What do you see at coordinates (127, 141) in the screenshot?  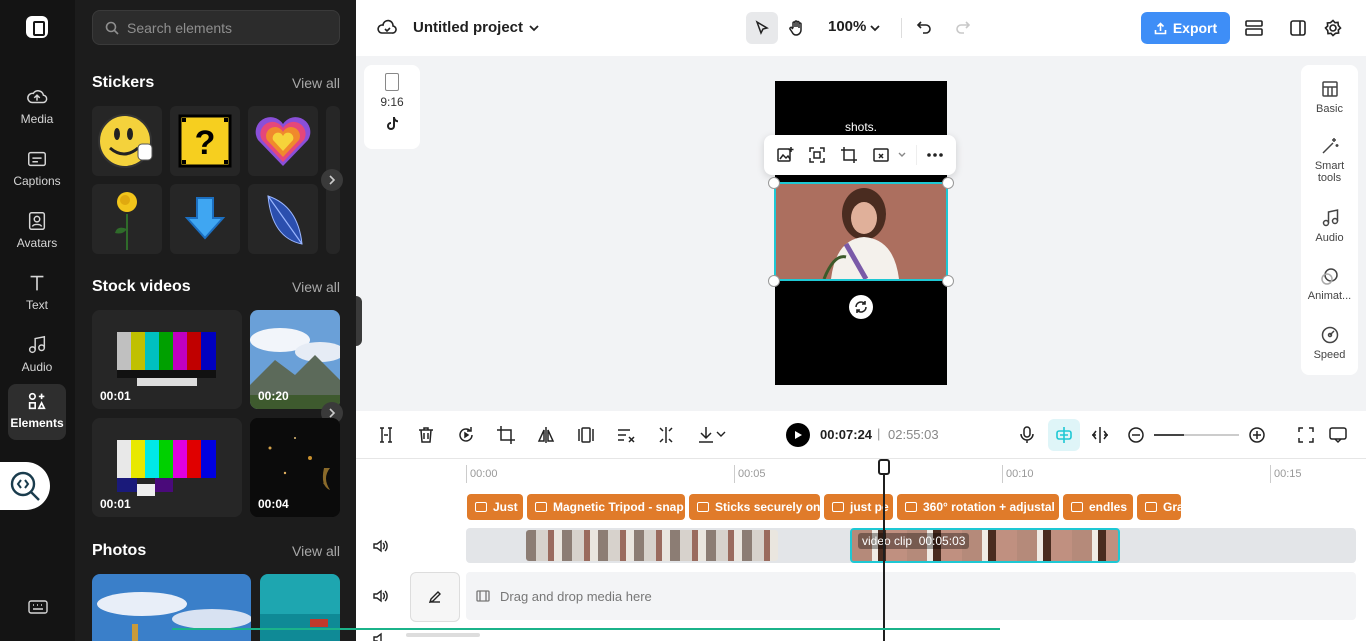 I see `sticker-smiley-thumbs-up` at bounding box center [127, 141].